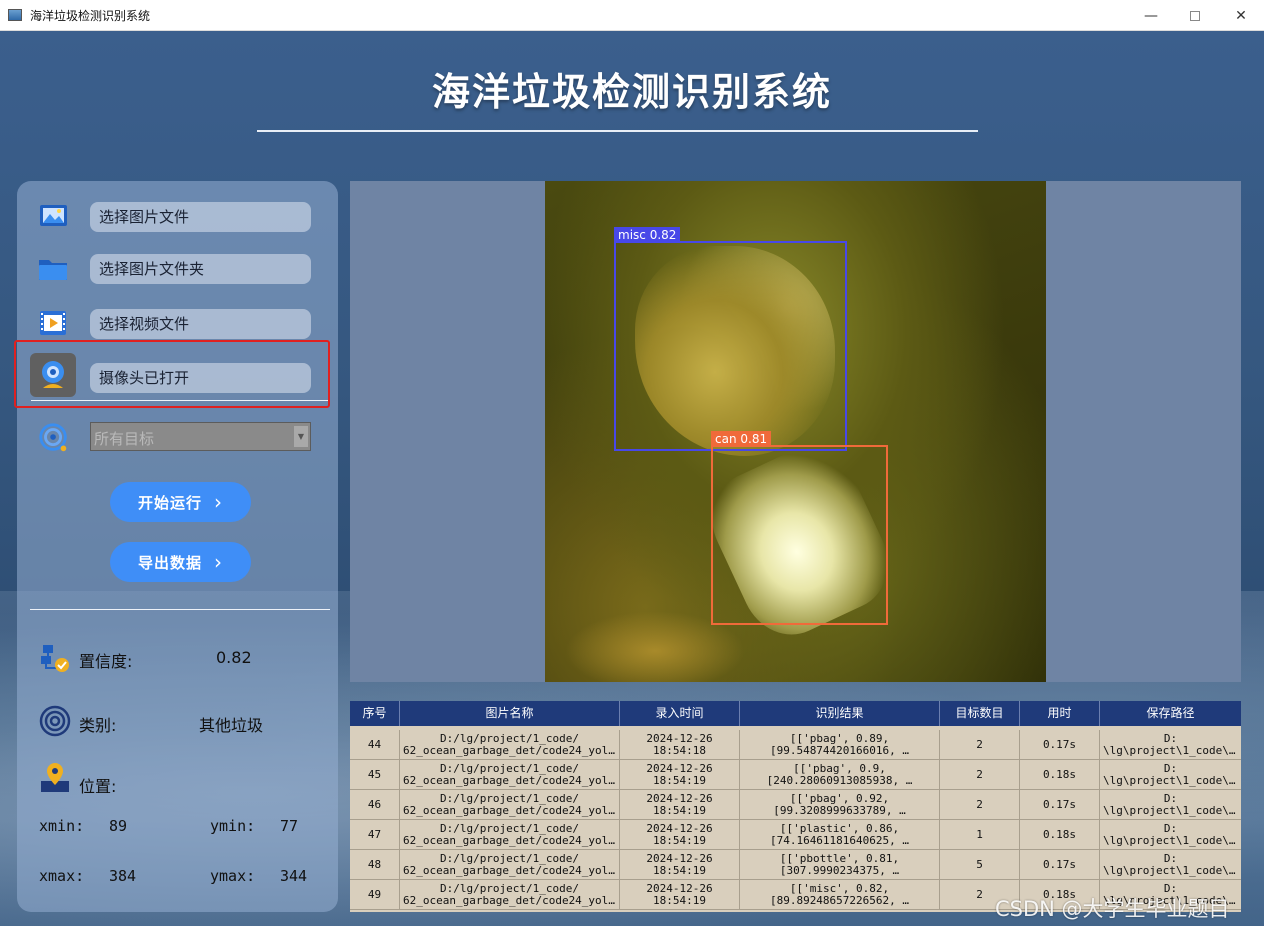 The image size is (1264, 926). I want to click on position-label: 位置:, so click(98, 786).